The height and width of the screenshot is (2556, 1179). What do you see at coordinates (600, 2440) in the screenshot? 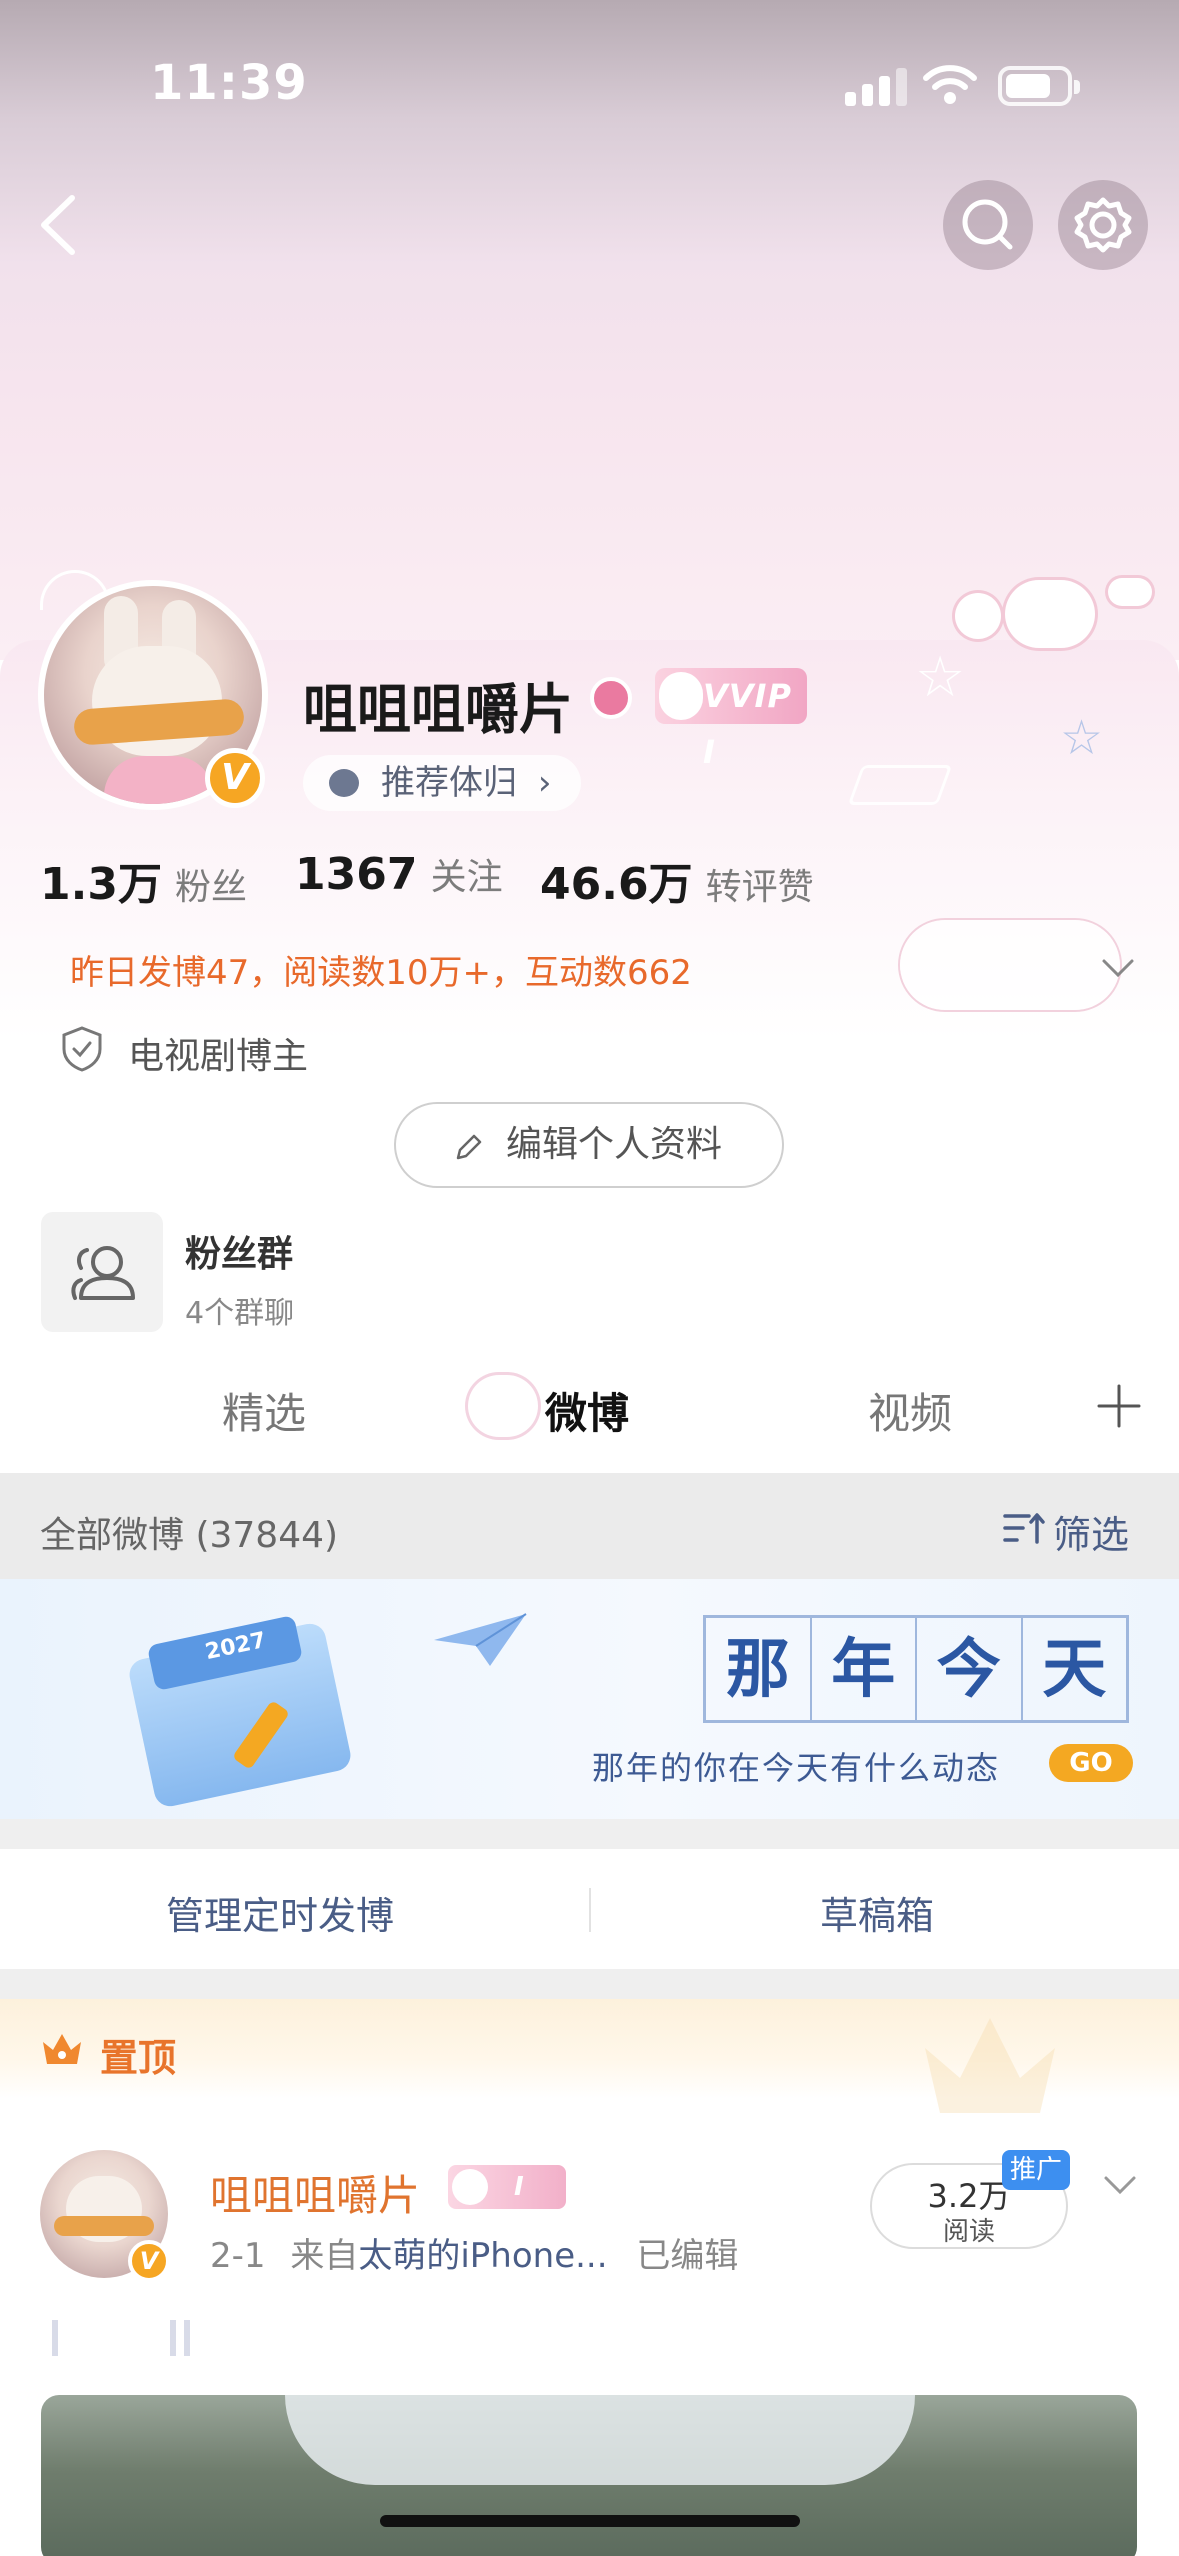
I see `umbrella-image-detail` at bounding box center [600, 2440].